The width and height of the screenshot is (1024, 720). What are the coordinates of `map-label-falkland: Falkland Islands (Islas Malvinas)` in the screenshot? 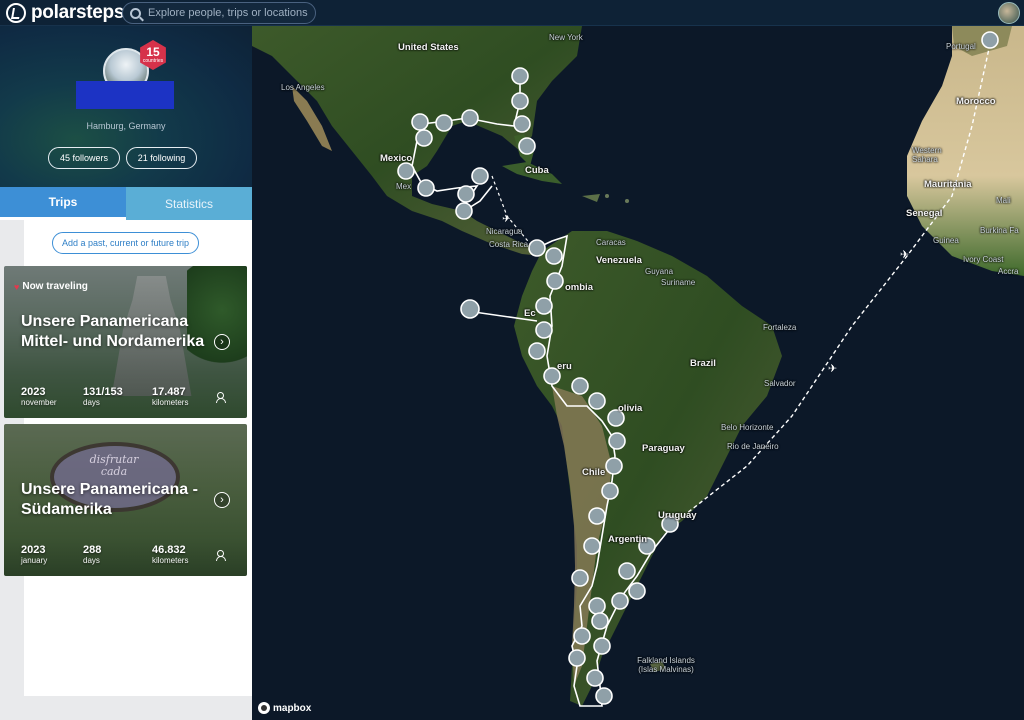 It's located at (666, 665).